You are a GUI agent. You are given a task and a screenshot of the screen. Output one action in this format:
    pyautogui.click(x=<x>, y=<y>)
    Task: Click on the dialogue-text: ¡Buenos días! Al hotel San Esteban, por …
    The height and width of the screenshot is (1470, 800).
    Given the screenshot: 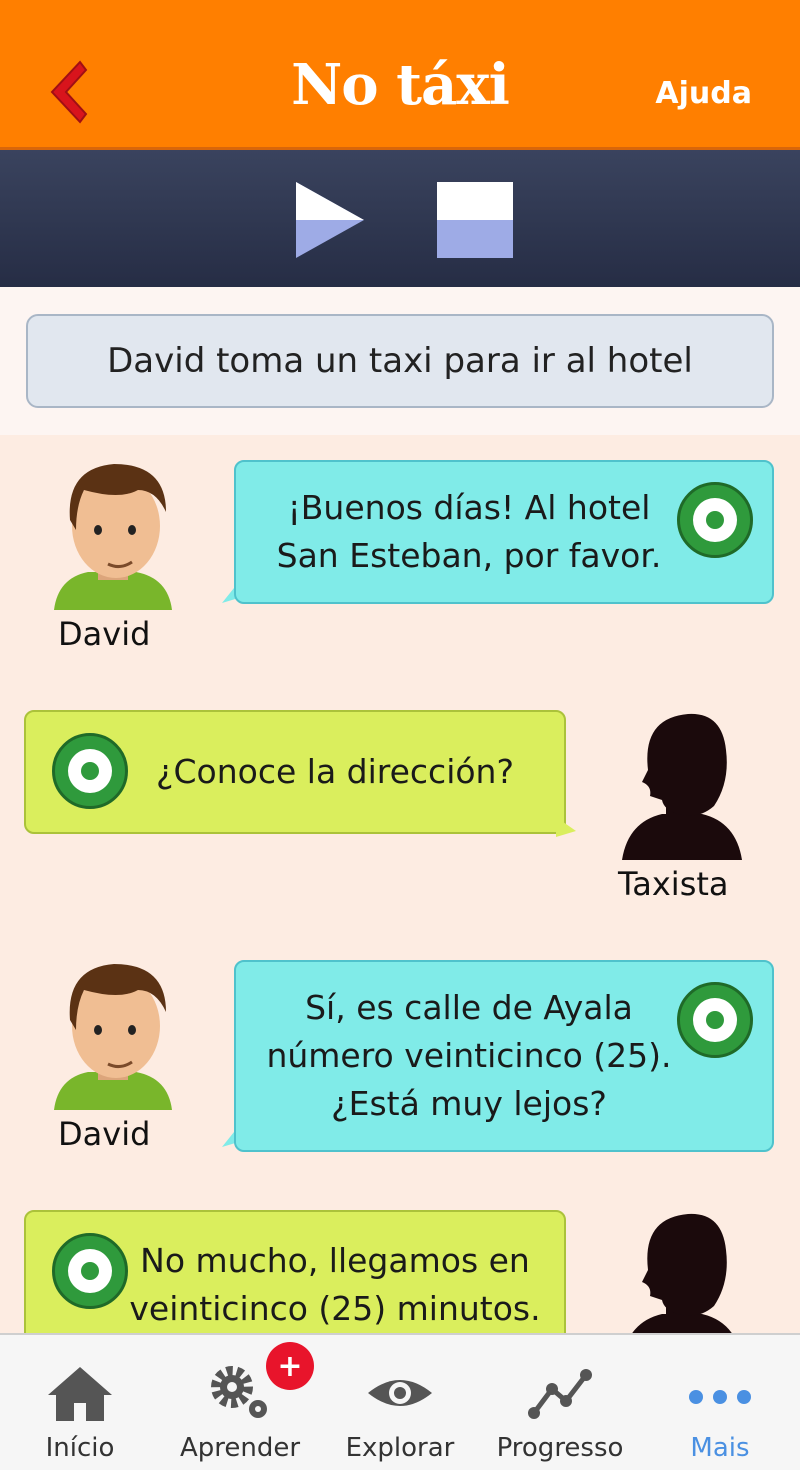 What is the action you would take?
    pyautogui.click(x=469, y=531)
    